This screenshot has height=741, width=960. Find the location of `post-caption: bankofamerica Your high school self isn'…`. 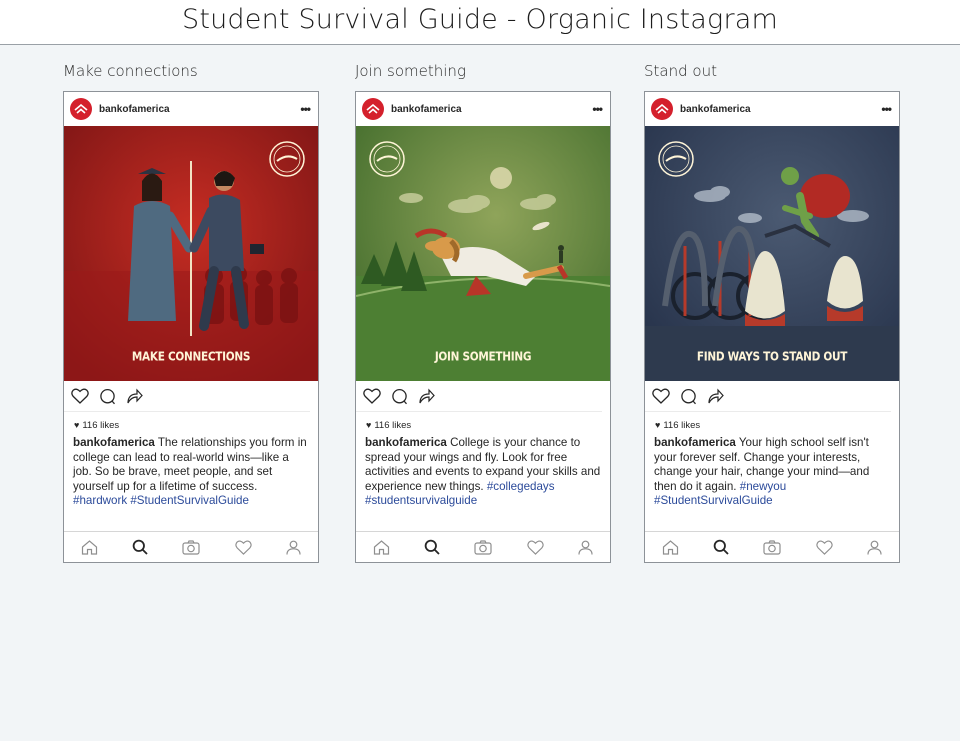

post-caption: bankofamerica Your high school self isn'… is located at coordinates (772, 471).